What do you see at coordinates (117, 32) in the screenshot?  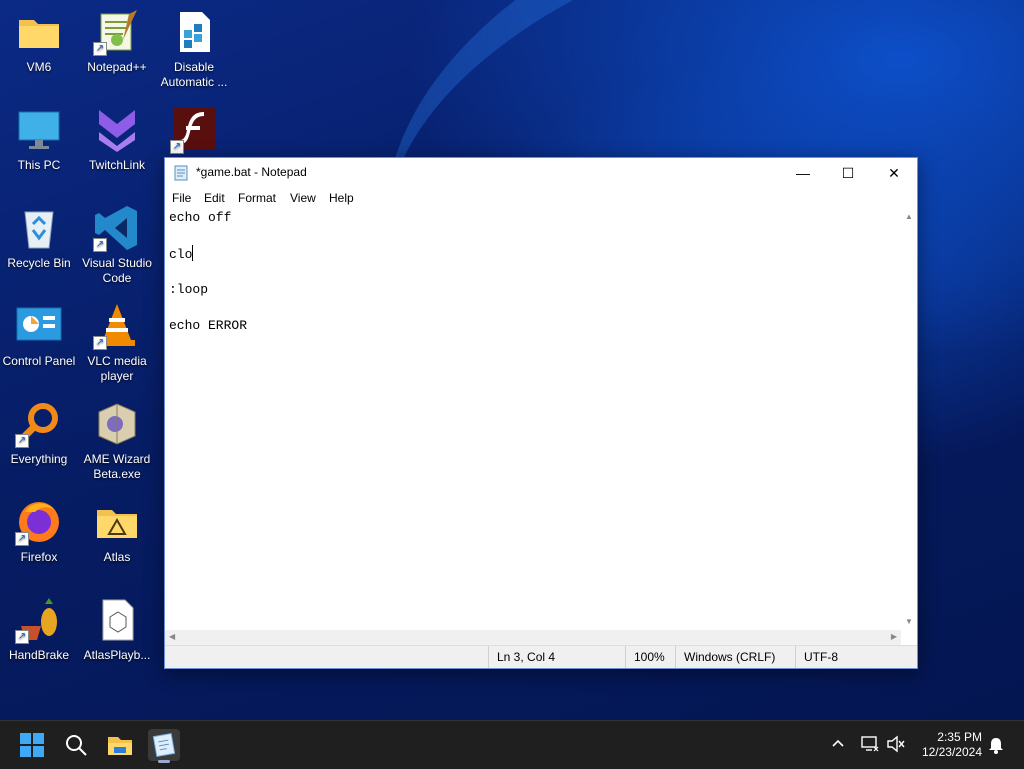 I see `notepadplusplus-icon: ↗` at bounding box center [117, 32].